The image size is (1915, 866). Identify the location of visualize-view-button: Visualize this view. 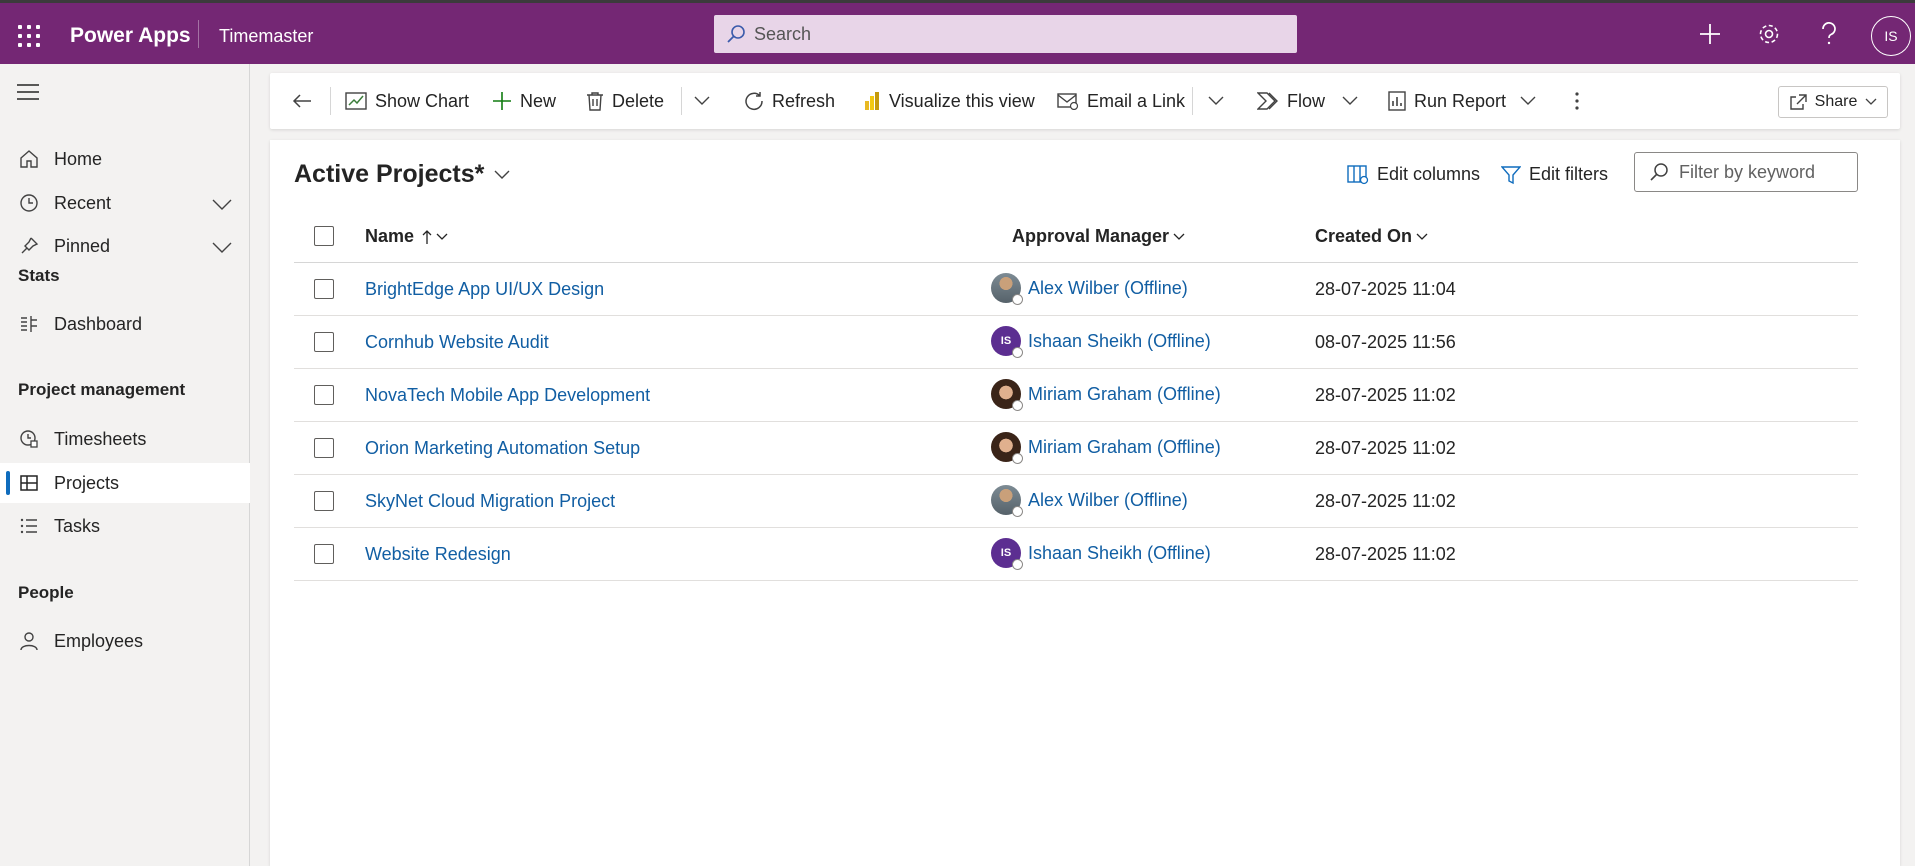
(949, 101).